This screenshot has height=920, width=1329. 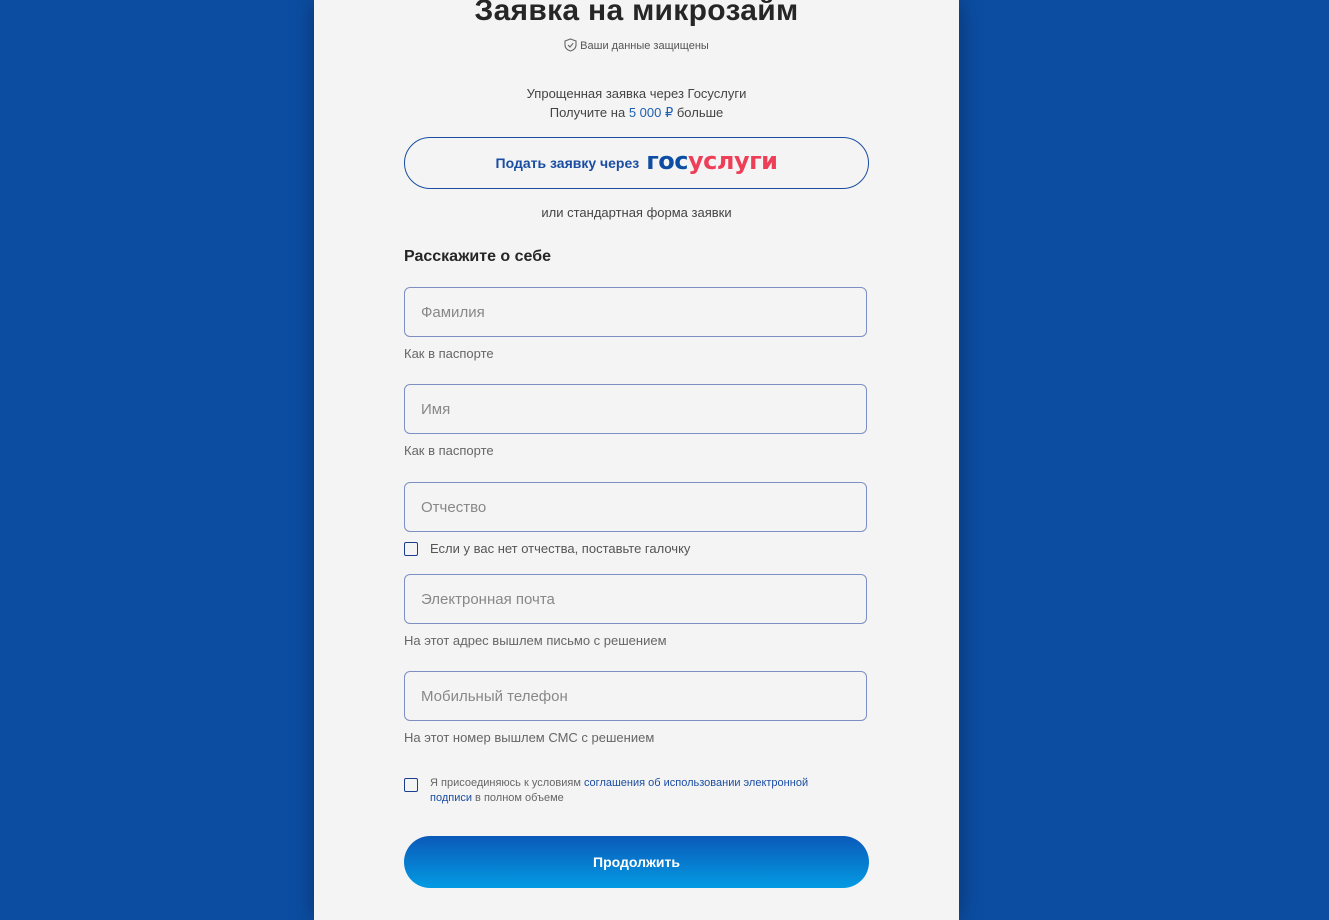 What do you see at coordinates (529, 737) in the screenshot?
I see `phone-hint: На этот номер вышлем СМС с решением` at bounding box center [529, 737].